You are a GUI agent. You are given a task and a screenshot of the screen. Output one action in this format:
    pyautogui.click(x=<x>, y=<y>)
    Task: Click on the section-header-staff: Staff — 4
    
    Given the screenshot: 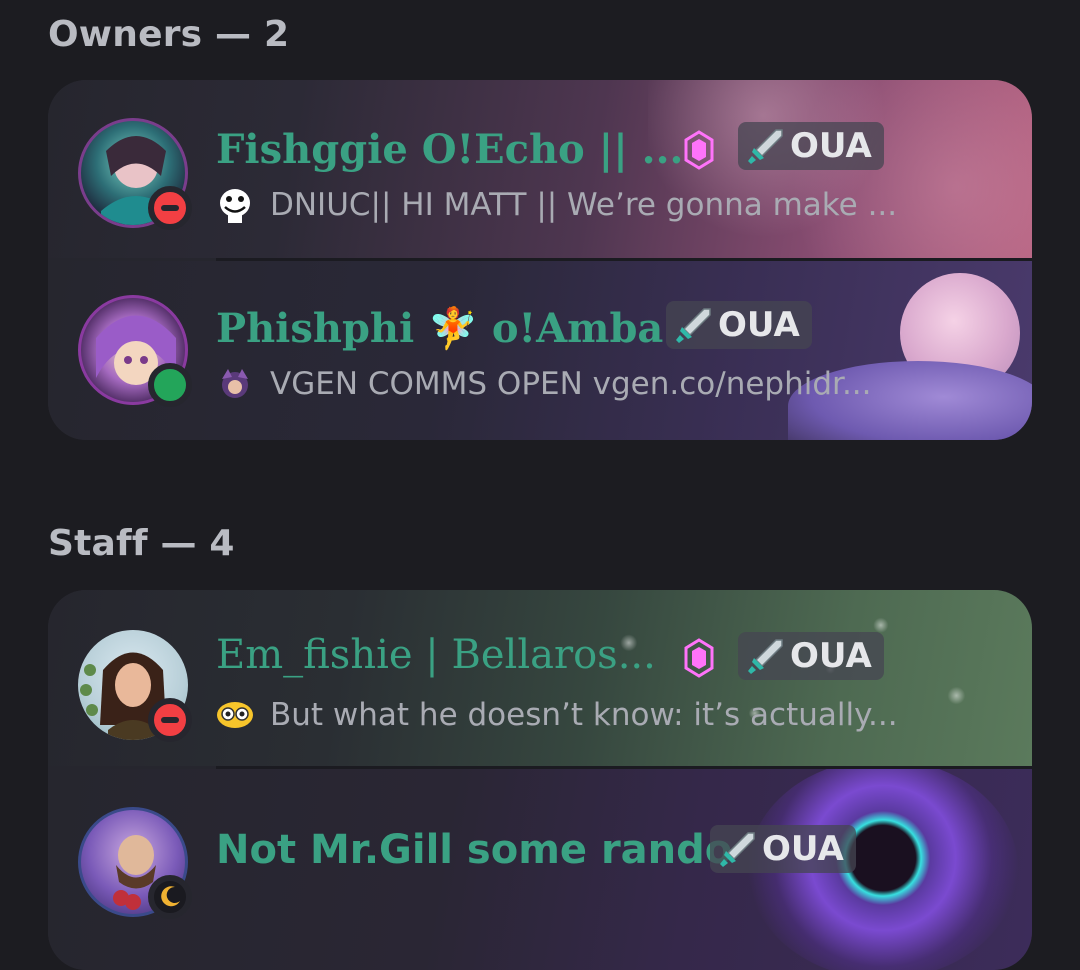 What is the action you would take?
    pyautogui.click(x=141, y=543)
    